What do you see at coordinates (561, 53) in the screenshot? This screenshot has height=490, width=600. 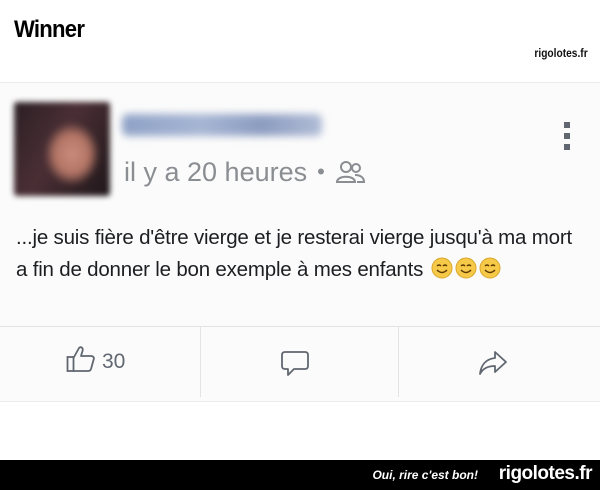 I see `brand-watermark: rigolotes.fr` at bounding box center [561, 53].